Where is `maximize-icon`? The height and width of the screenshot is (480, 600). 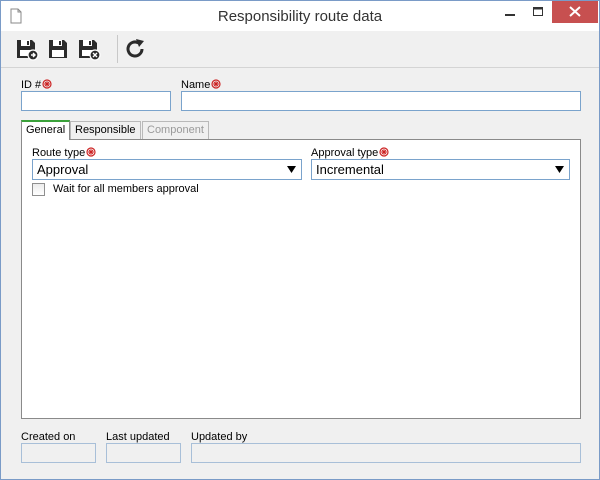 maximize-icon is located at coordinates (538, 11).